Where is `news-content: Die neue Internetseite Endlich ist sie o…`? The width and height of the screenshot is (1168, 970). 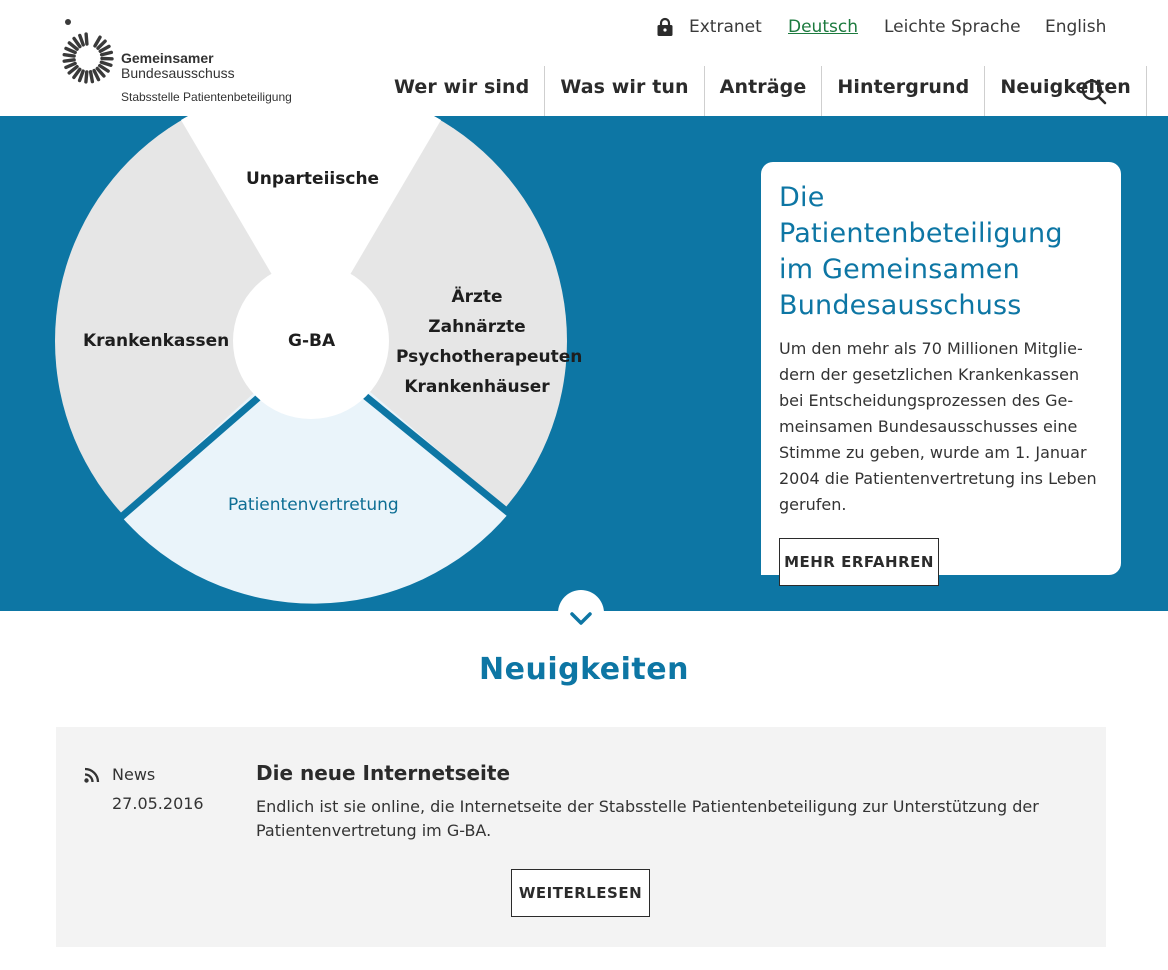 news-content: Die neue Internetseite Endlich ist sie o… is located at coordinates (666, 801).